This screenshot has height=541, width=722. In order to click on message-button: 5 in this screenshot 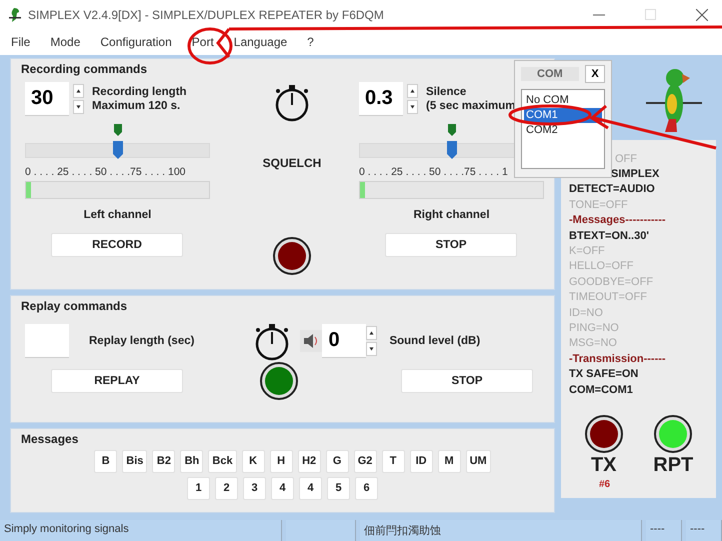, I will do `click(338, 488)`.